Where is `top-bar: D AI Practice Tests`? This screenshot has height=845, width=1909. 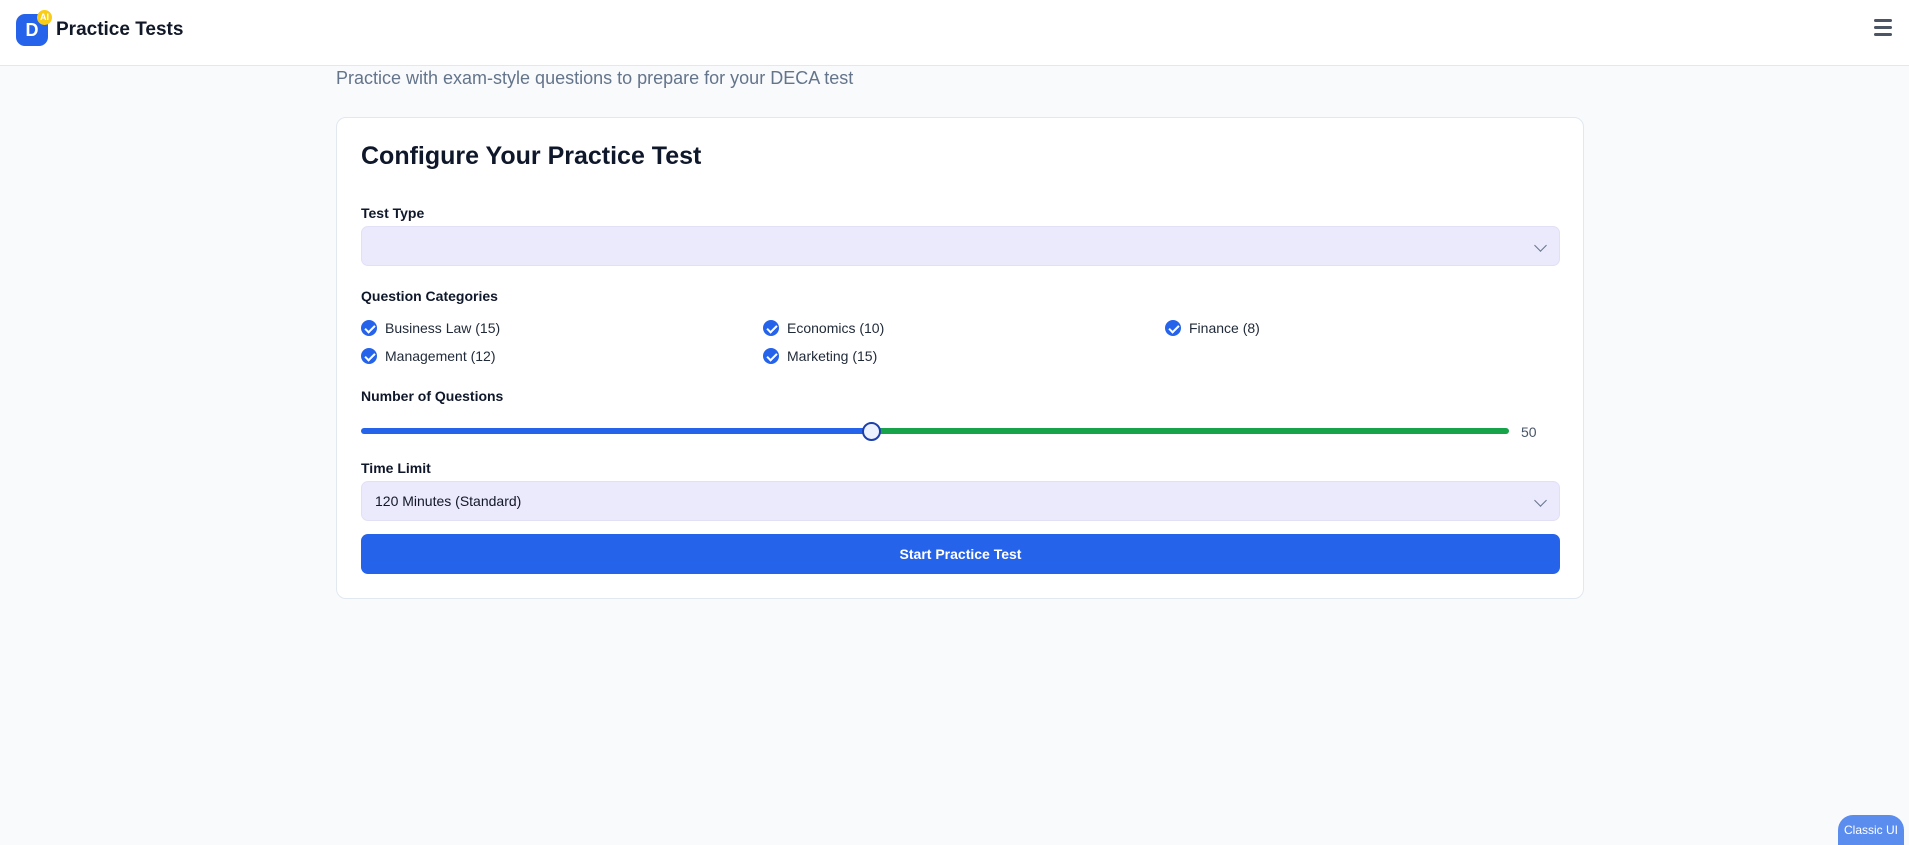
top-bar: D AI Practice Tests is located at coordinates (954, 33).